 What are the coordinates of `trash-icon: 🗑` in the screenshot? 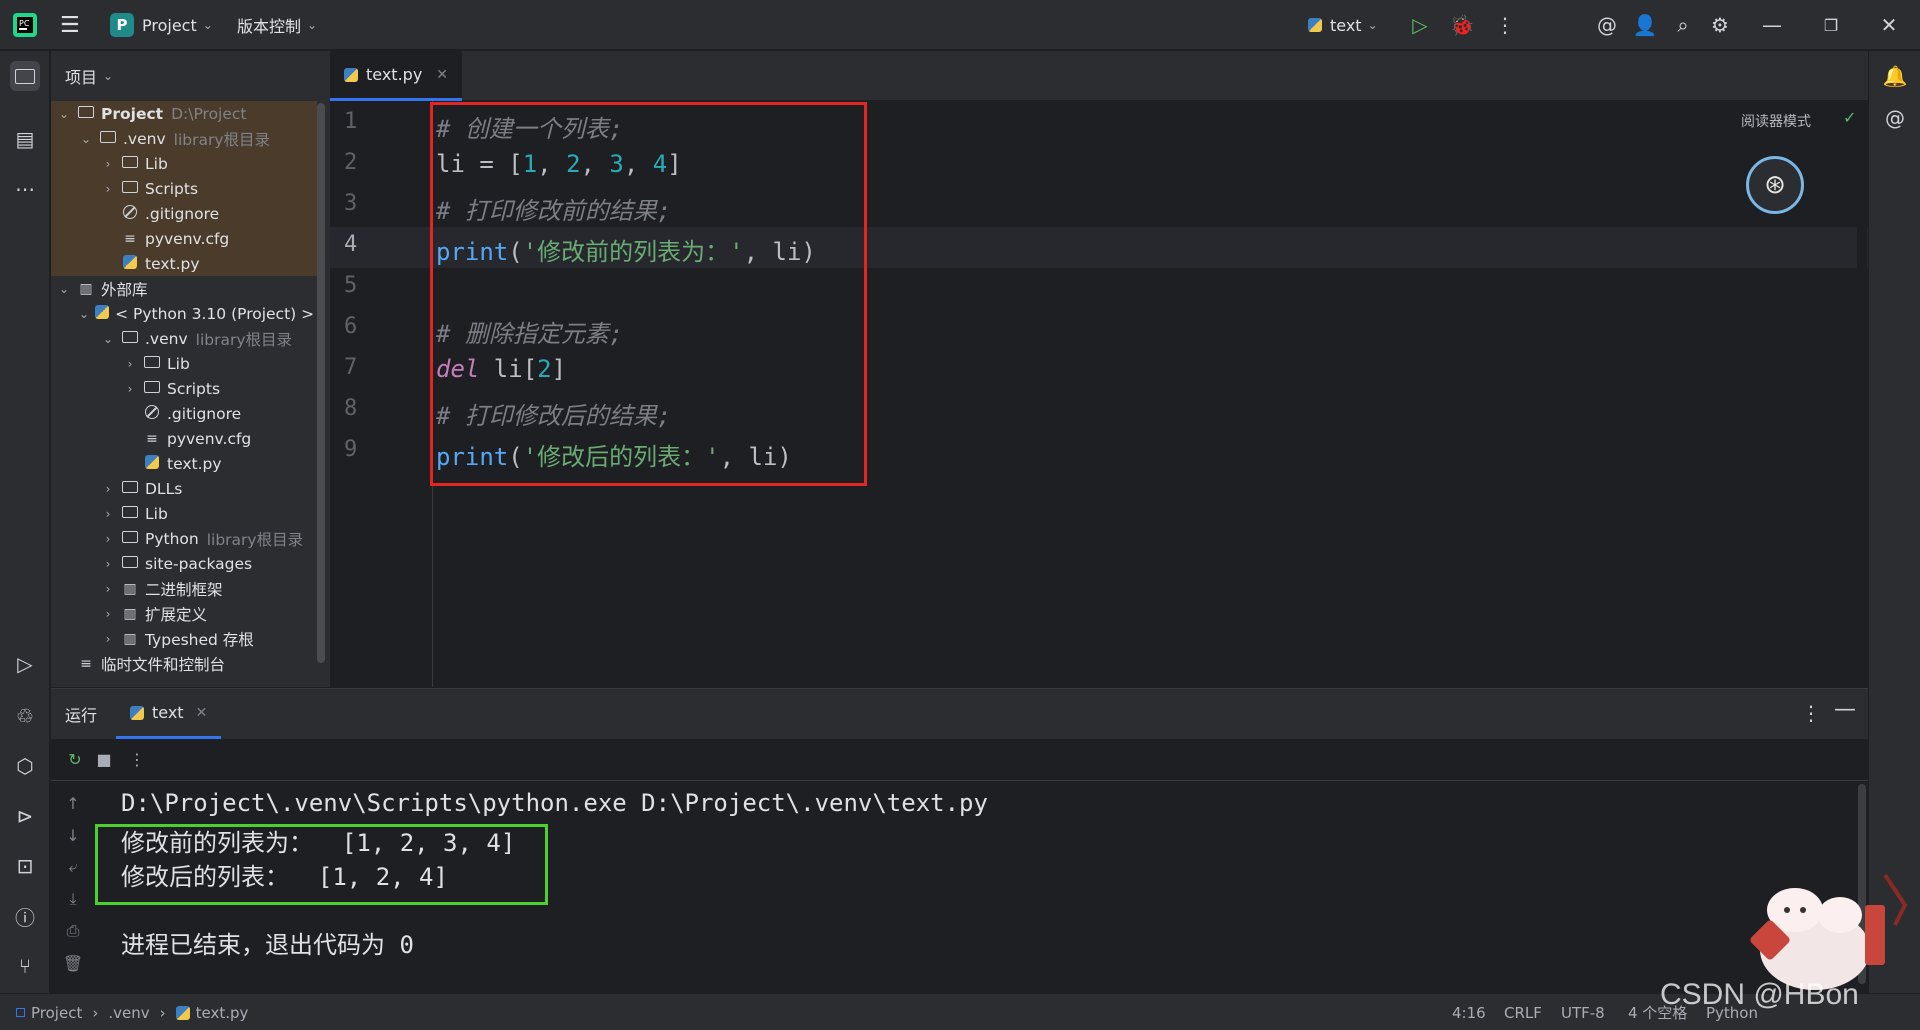 It's located at (73, 963).